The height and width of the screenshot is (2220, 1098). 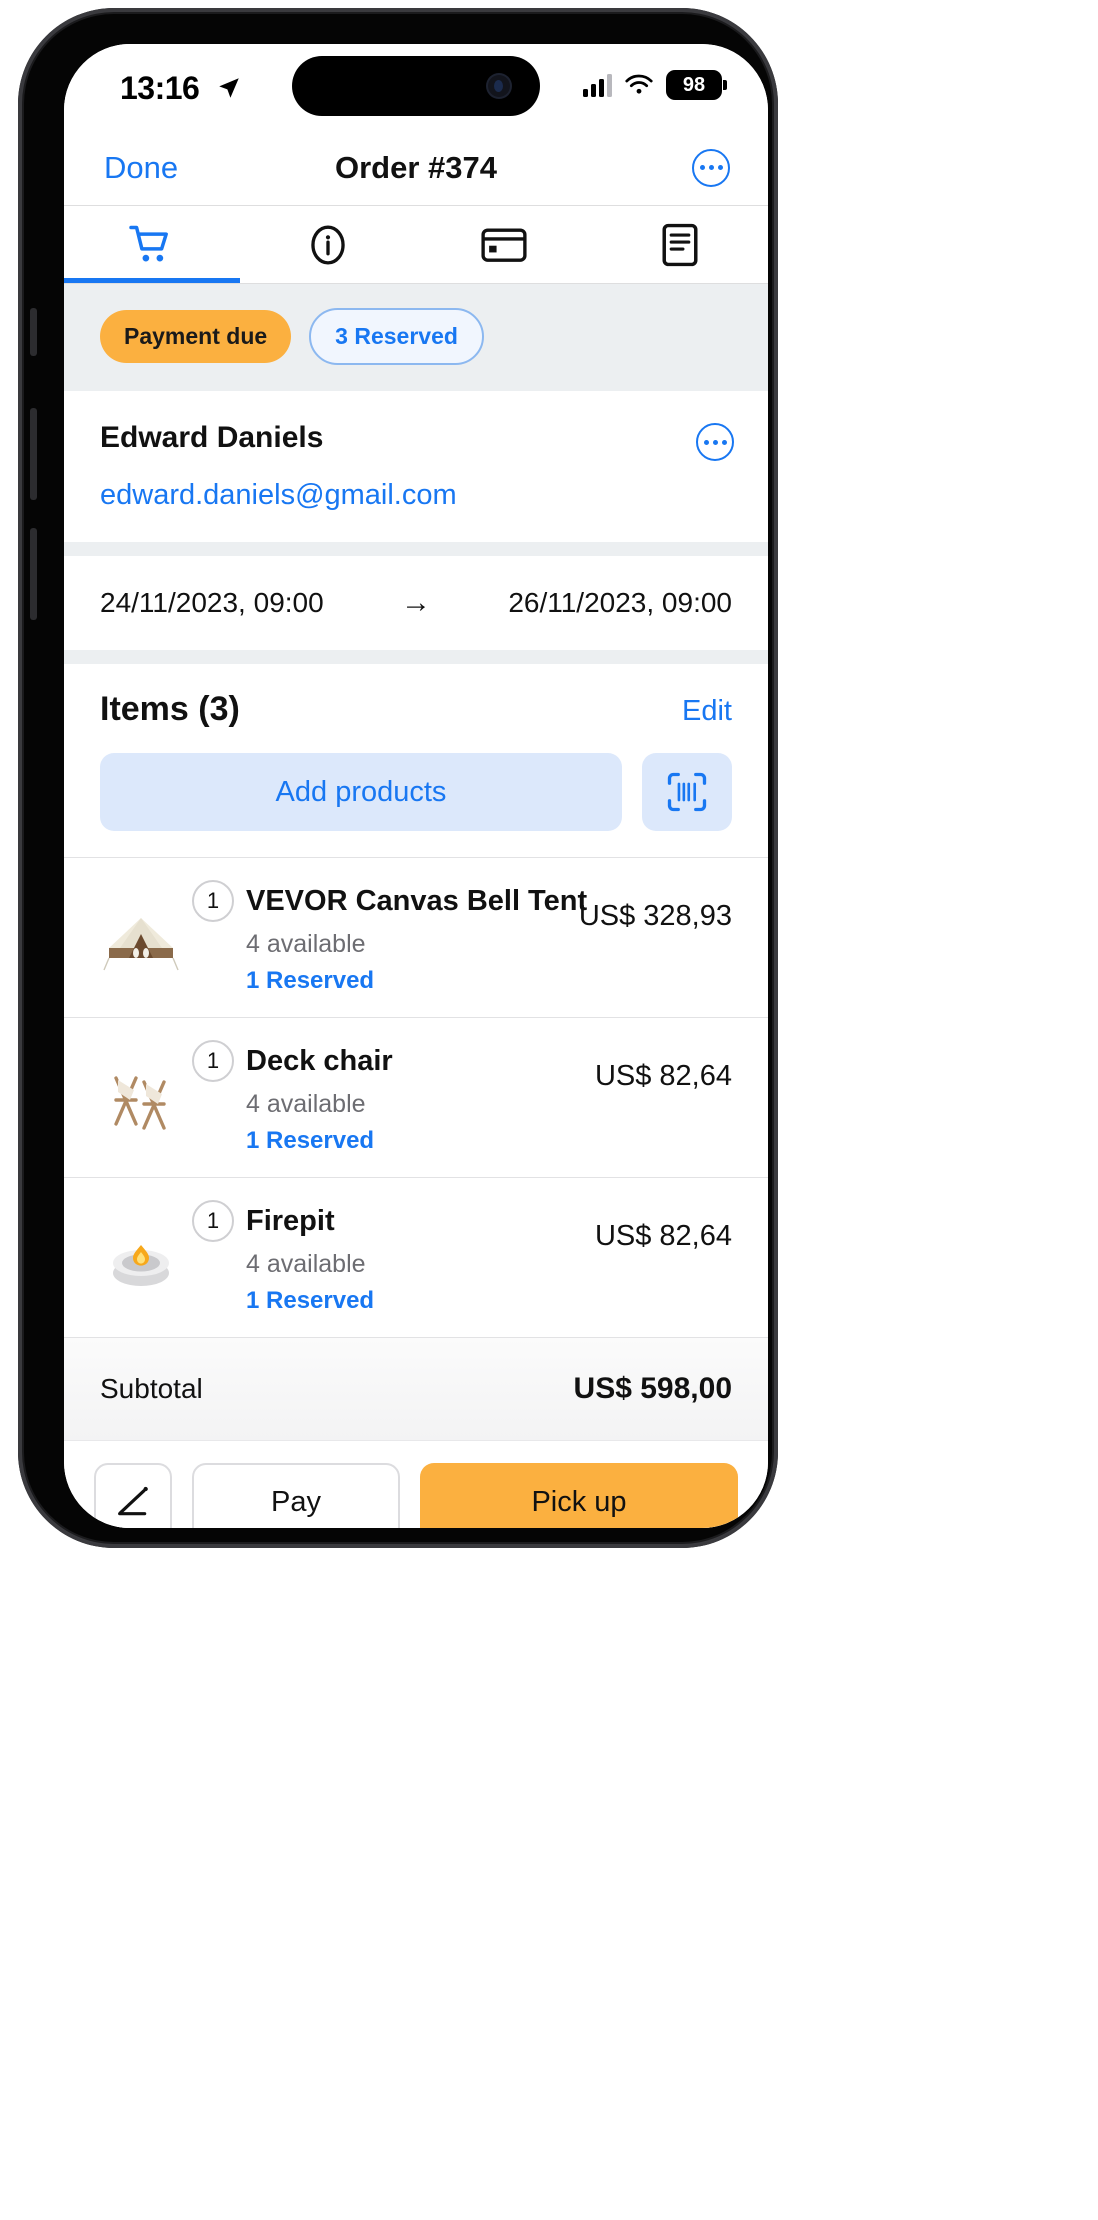 I want to click on tab-bar, so click(x=416, y=245).